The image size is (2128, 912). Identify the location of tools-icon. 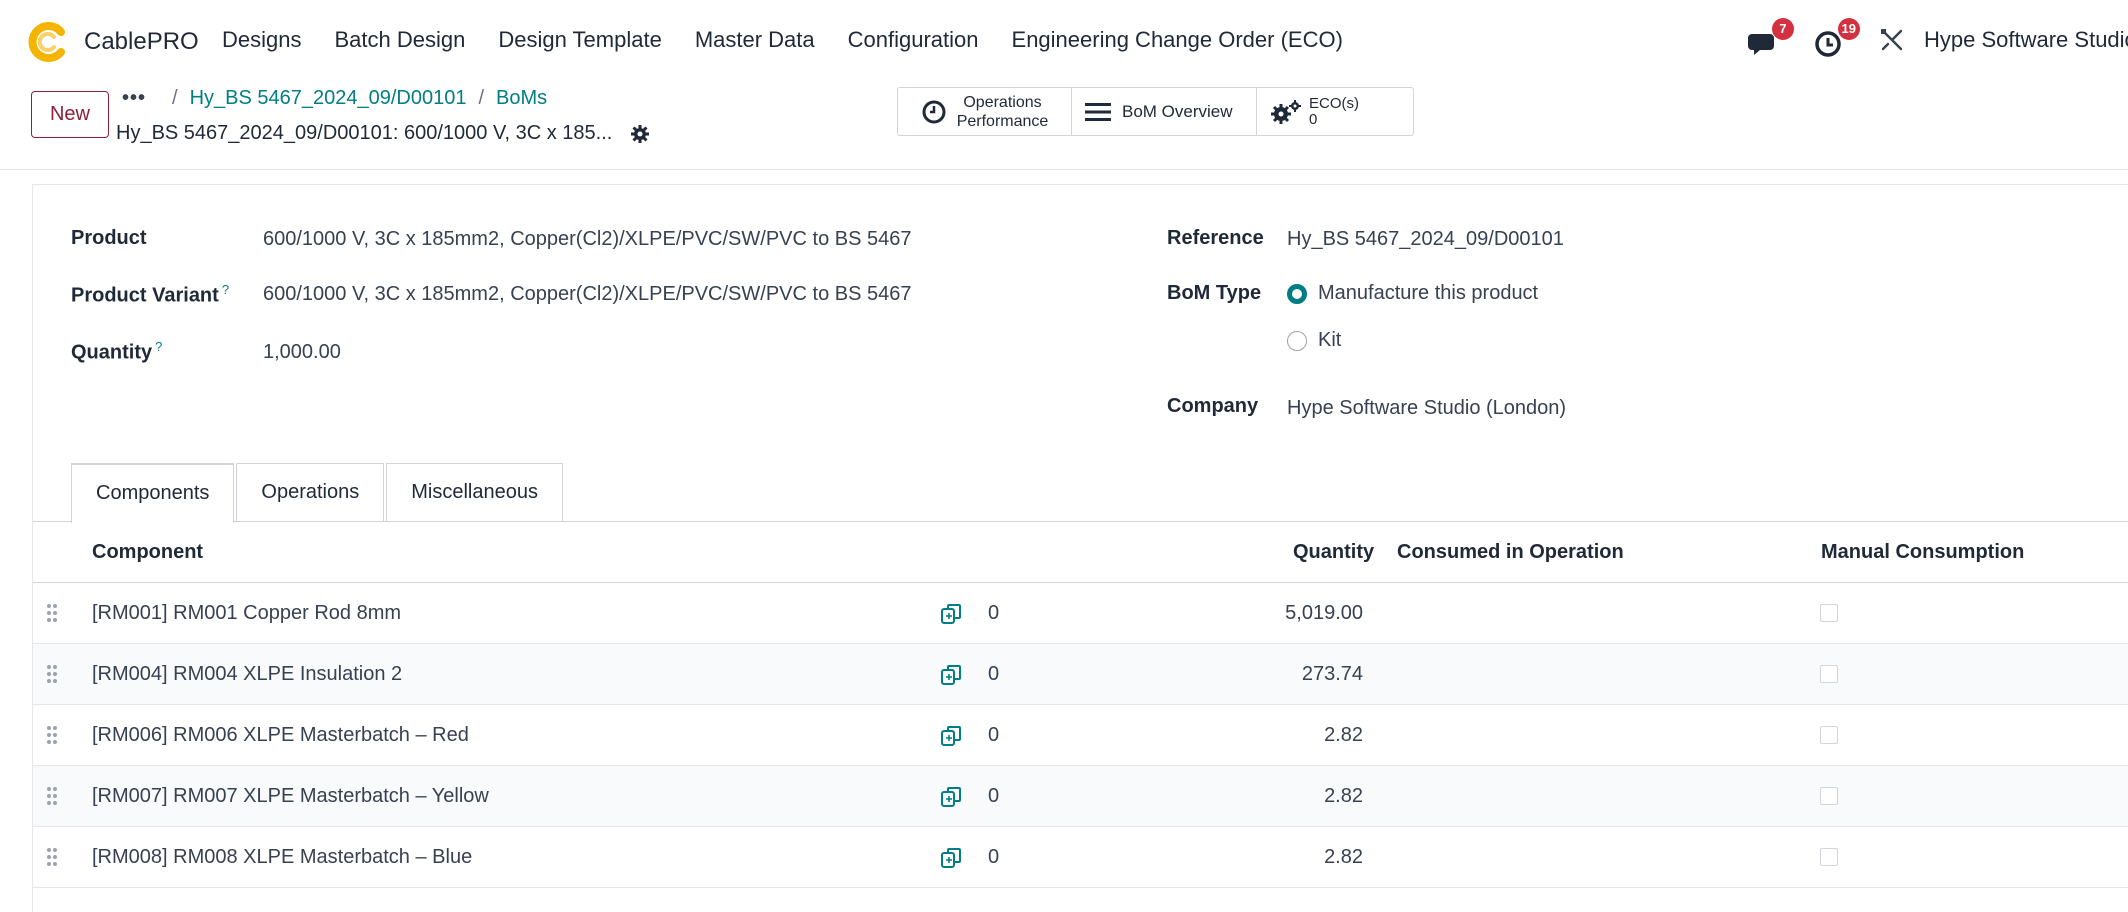
(1892, 40).